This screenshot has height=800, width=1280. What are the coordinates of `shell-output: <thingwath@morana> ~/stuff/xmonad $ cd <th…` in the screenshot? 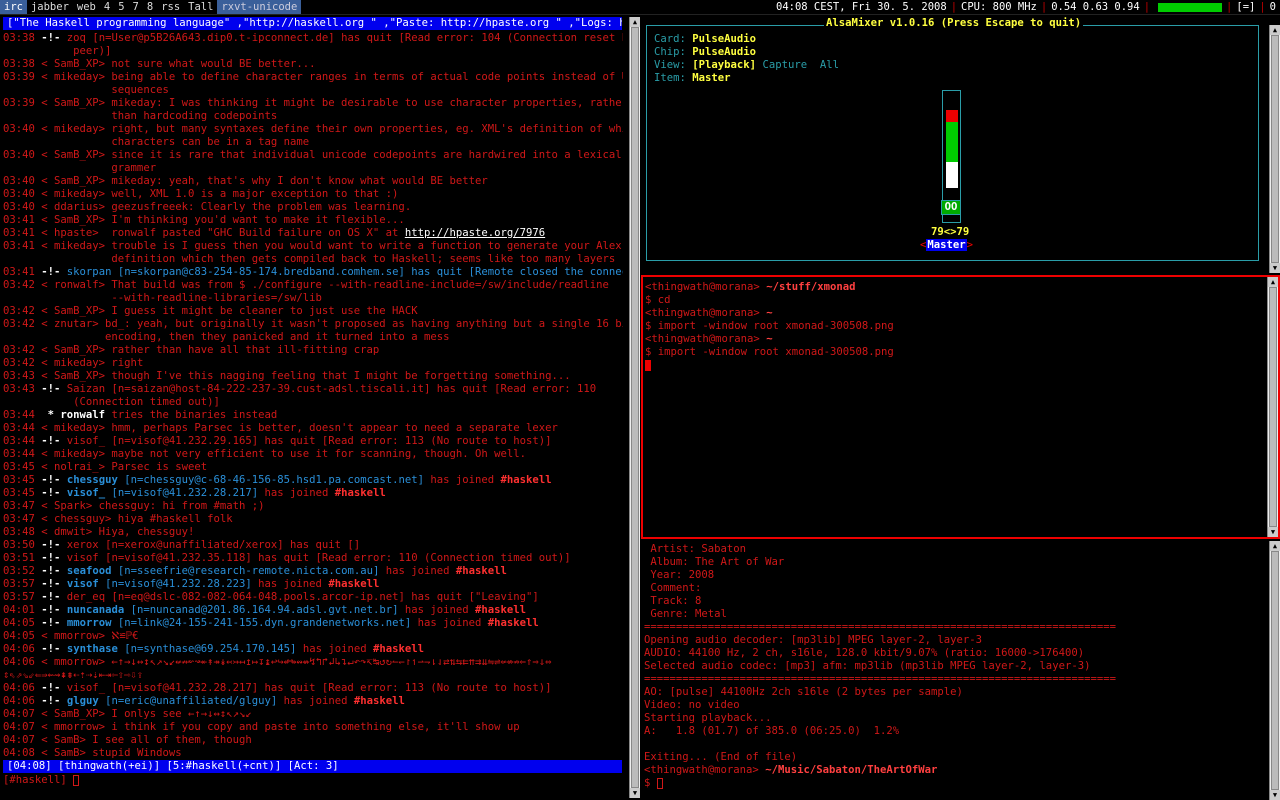 It's located at (769, 326).